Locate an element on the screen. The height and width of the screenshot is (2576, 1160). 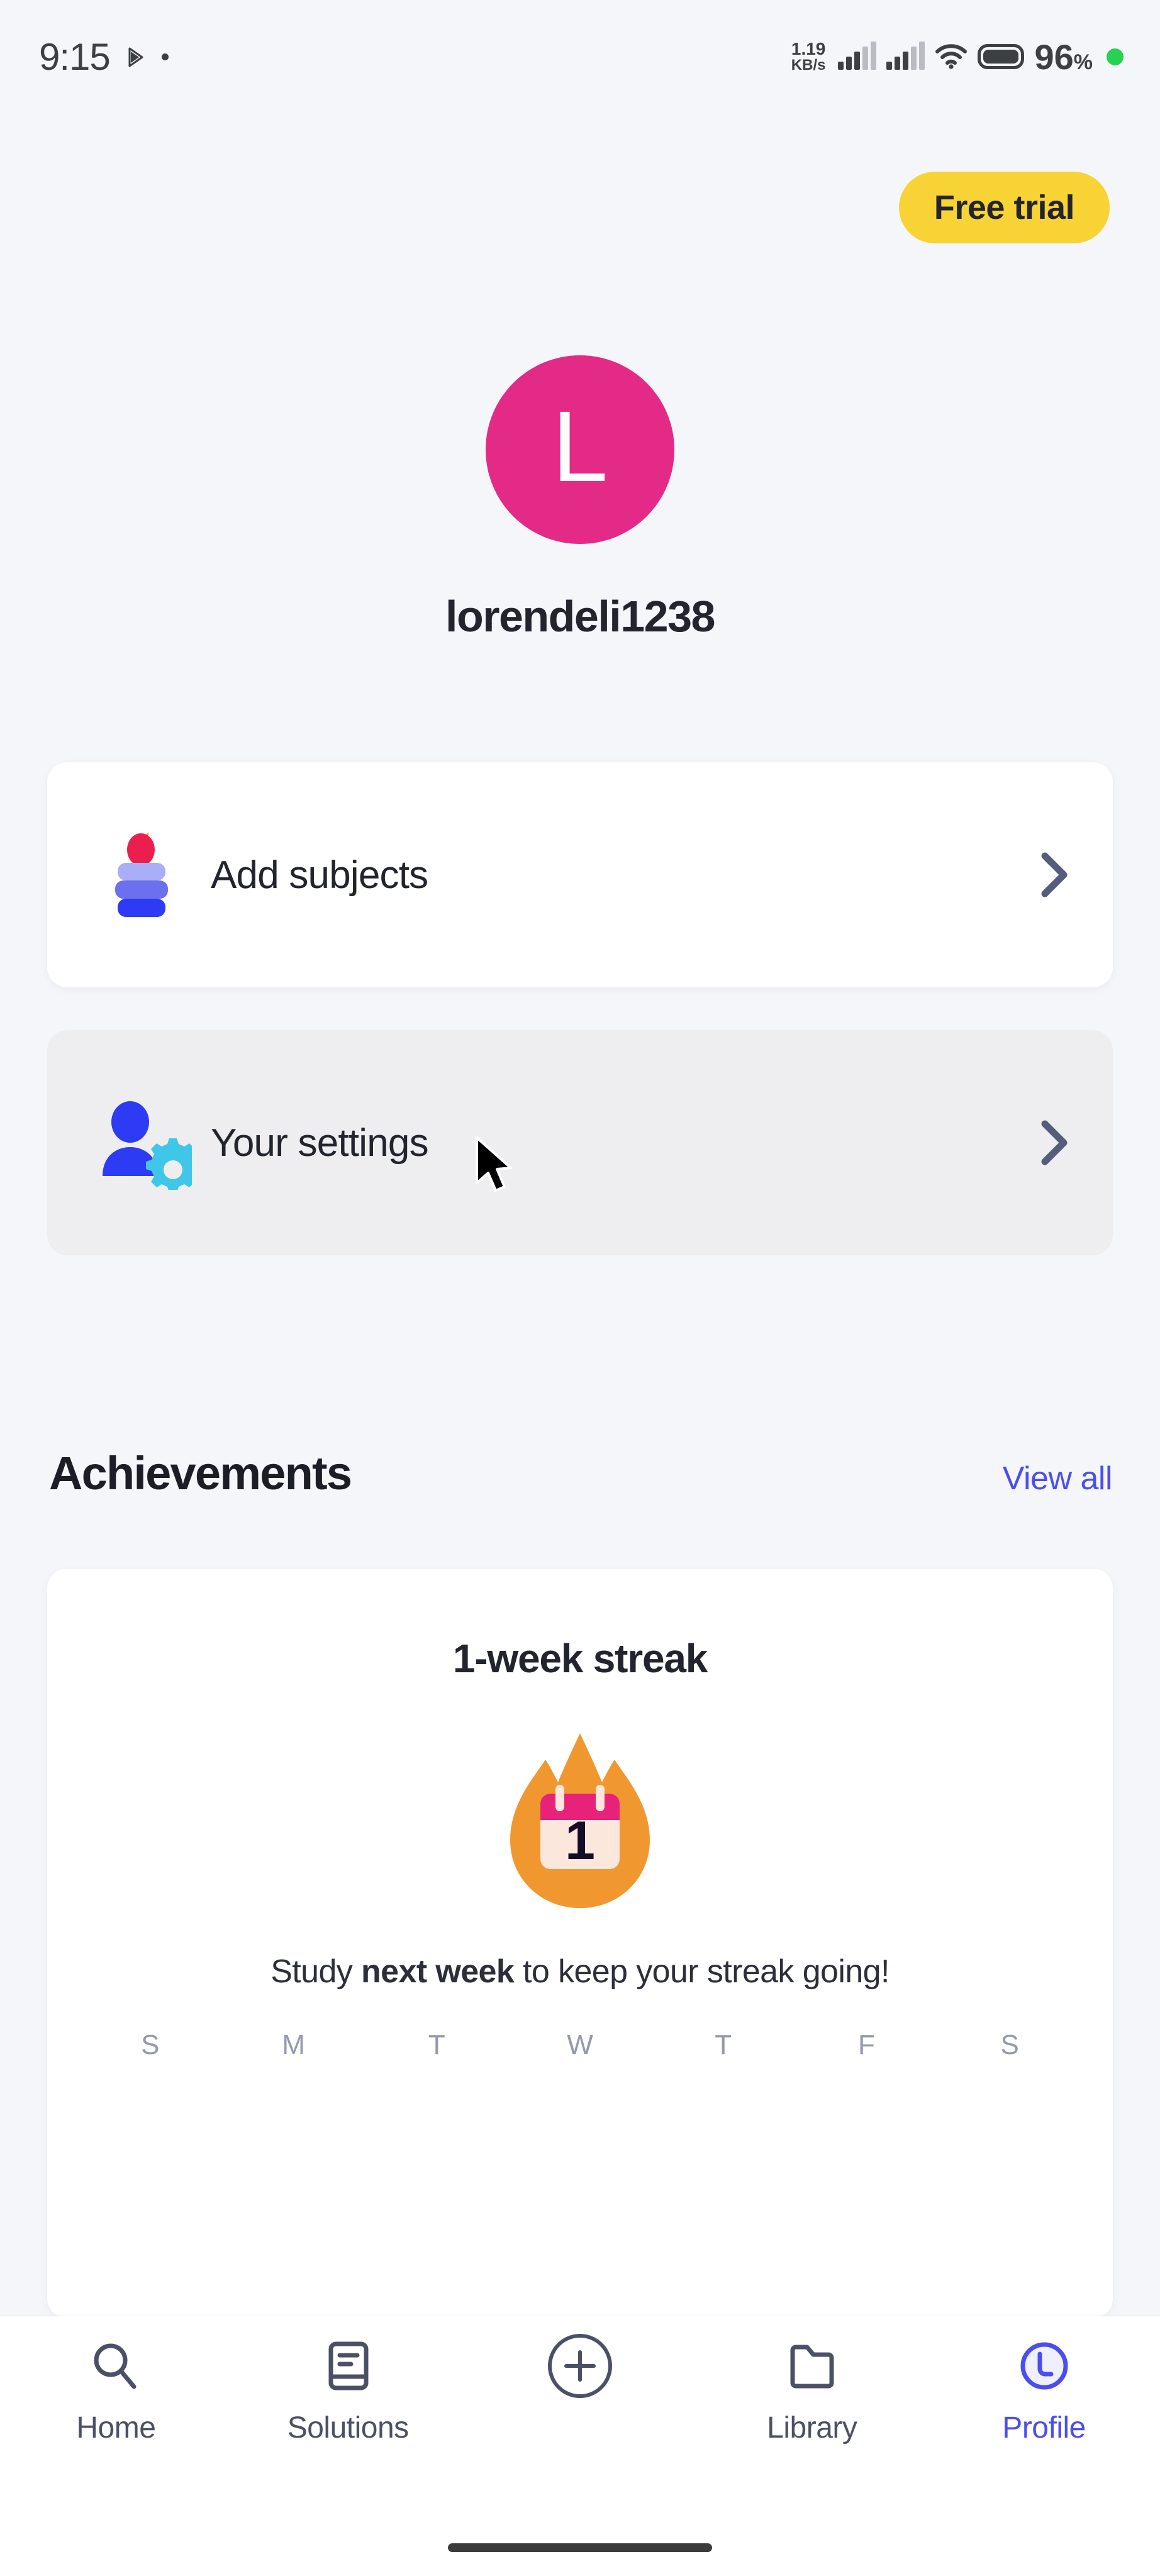
network-rate-unit: KB/s is located at coordinates (808, 65).